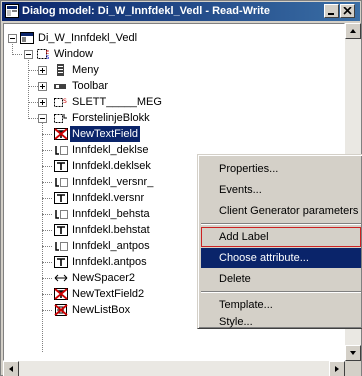 The height and width of the screenshot is (376, 362). I want to click on tree-node-label: Innfdekl_antpos, so click(111, 246).